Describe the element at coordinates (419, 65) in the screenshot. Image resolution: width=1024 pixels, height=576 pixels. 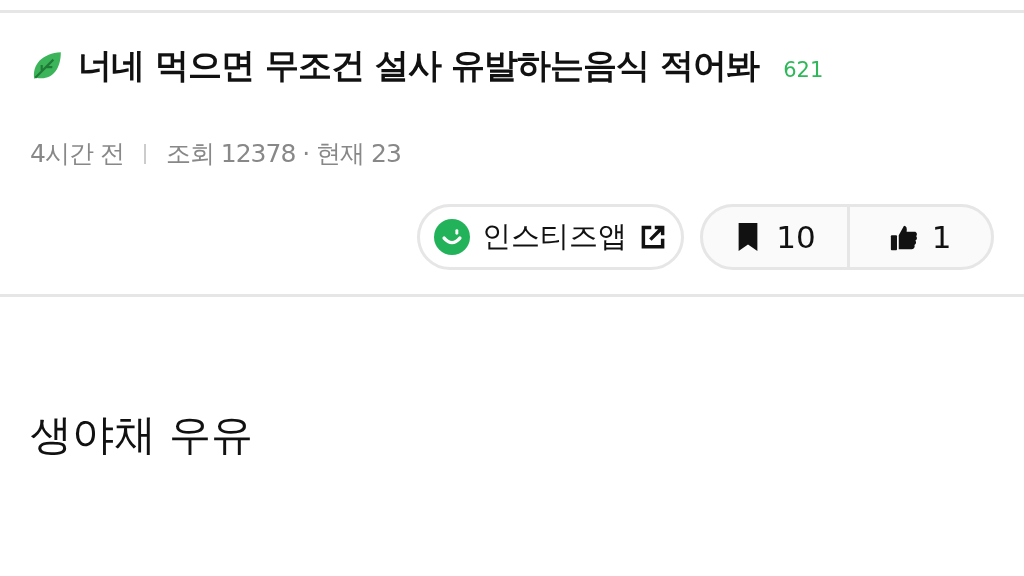
I see `post-title: 너네 먹으면 무조건 설사 유발하는음식 적어봐` at that location.